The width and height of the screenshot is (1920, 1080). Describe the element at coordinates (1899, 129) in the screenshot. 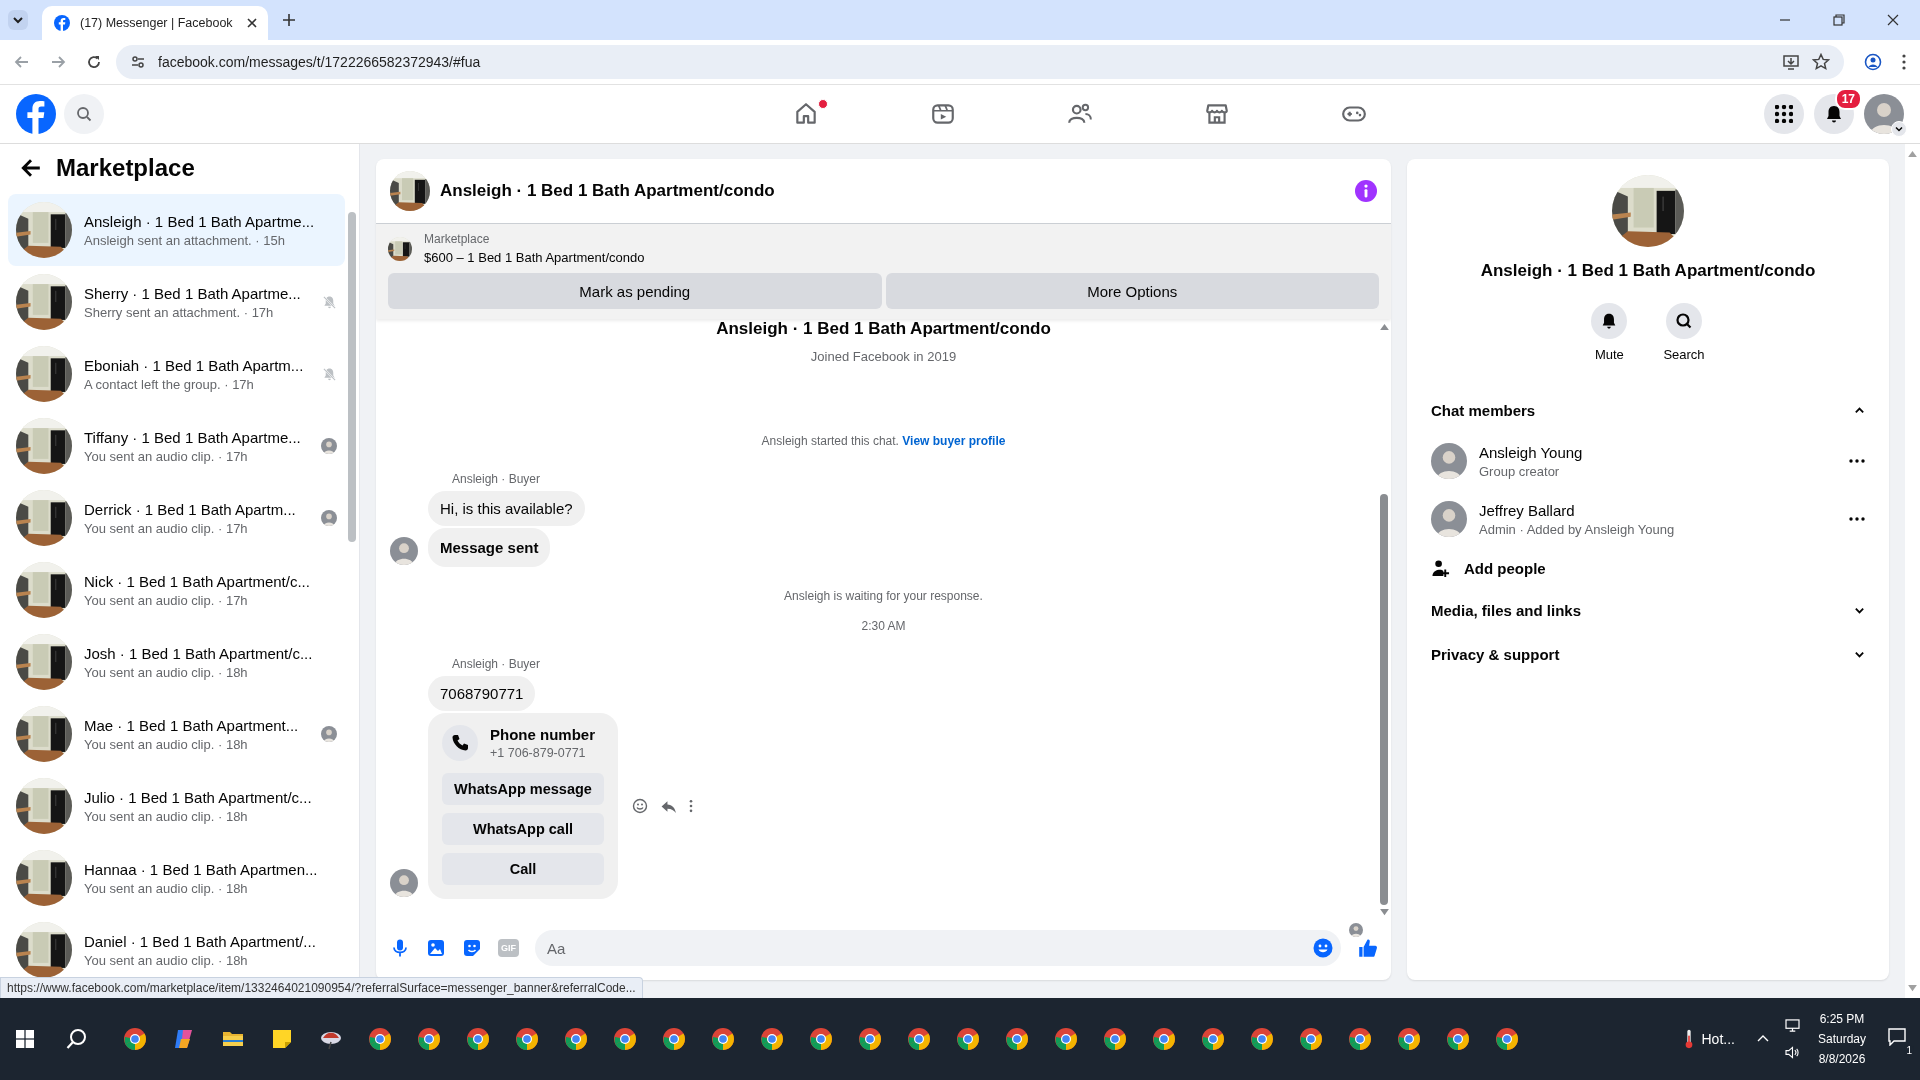

I see `account-chevron-icon` at that location.